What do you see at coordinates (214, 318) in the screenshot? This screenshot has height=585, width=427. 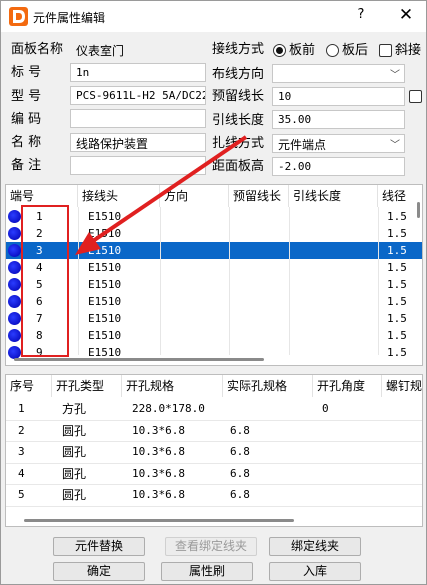 I see `terminal-row: 7 E1510 1.5` at bounding box center [214, 318].